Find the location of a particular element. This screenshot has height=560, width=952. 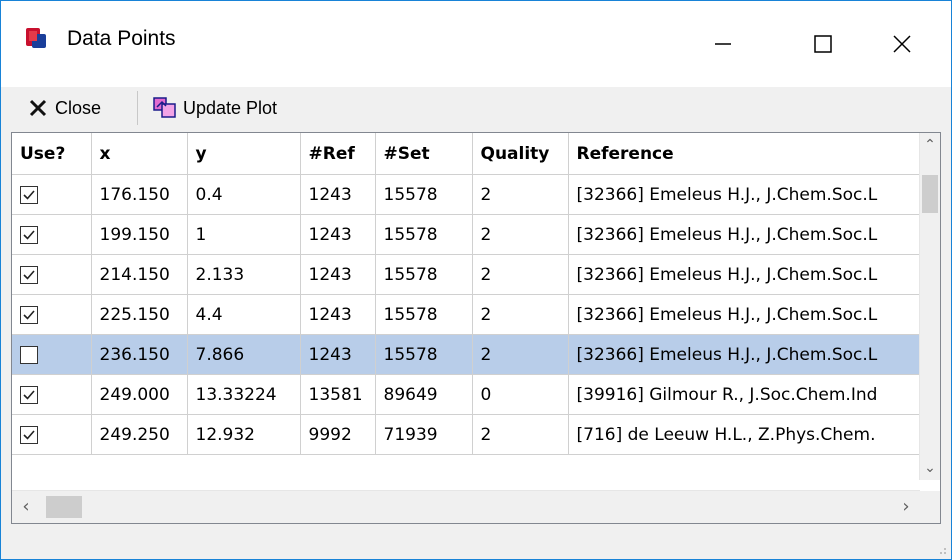

vertical-scrollbar: ⌃ ⌄ is located at coordinates (929, 306).